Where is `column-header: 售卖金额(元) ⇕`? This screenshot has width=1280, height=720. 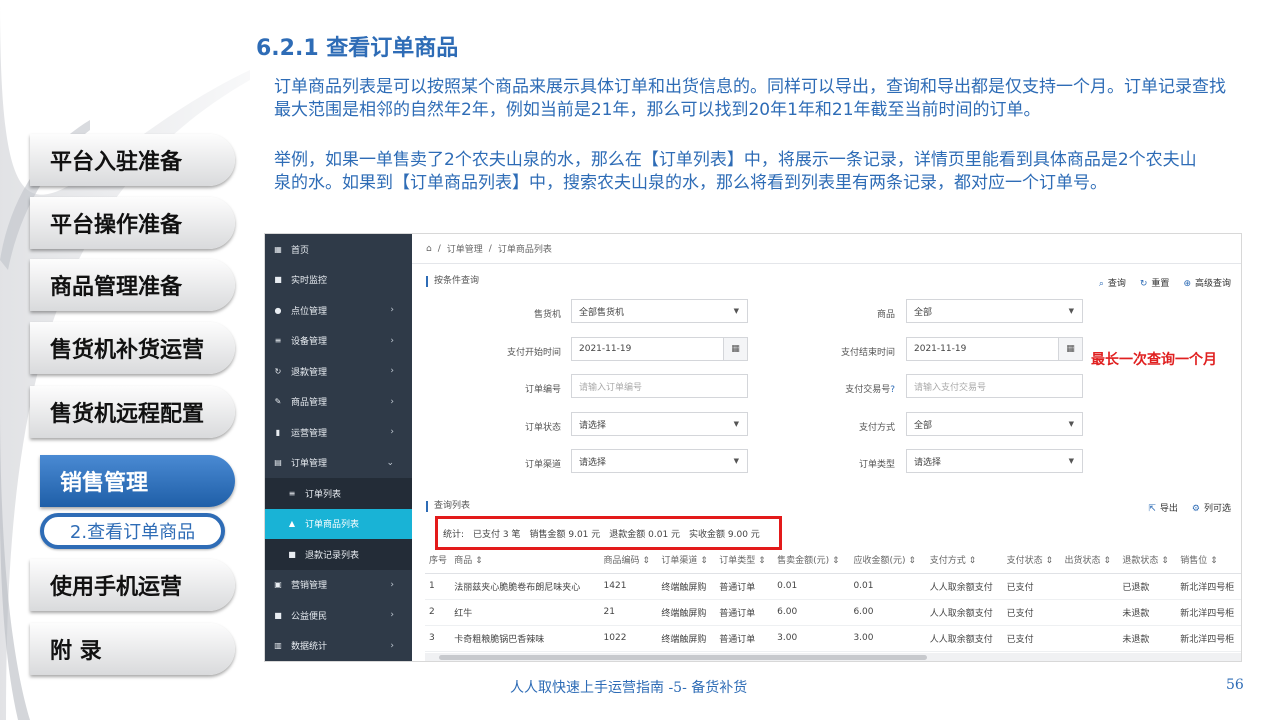
column-header: 售卖金额(元) ⇕ is located at coordinates (811, 560).